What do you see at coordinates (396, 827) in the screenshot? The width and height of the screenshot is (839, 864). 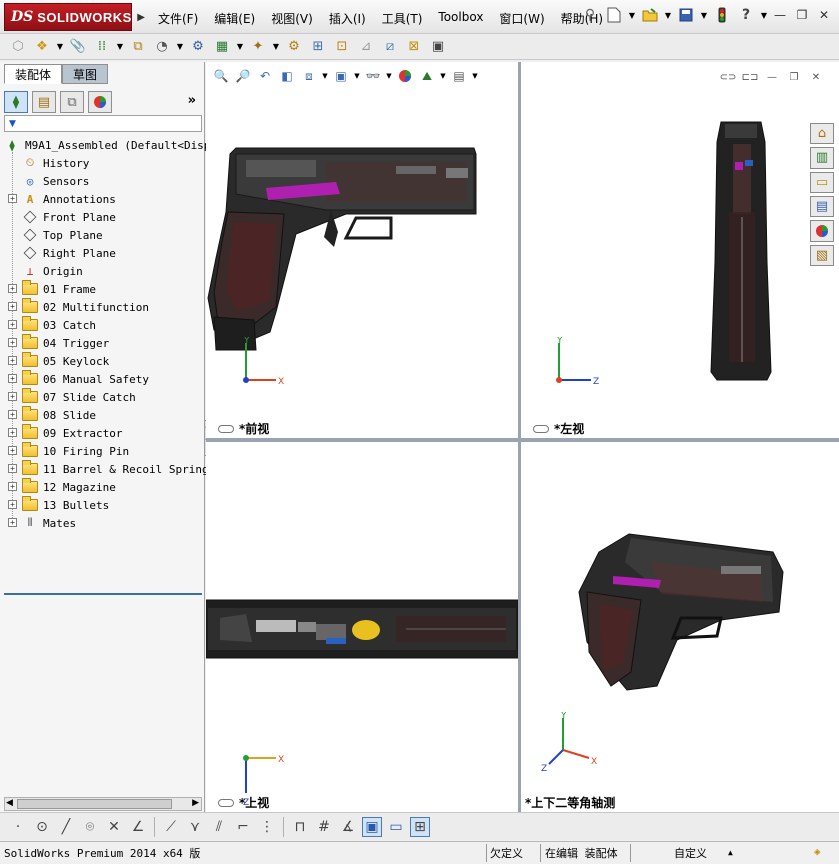 I see `single-view-icon: ▭` at bounding box center [396, 827].